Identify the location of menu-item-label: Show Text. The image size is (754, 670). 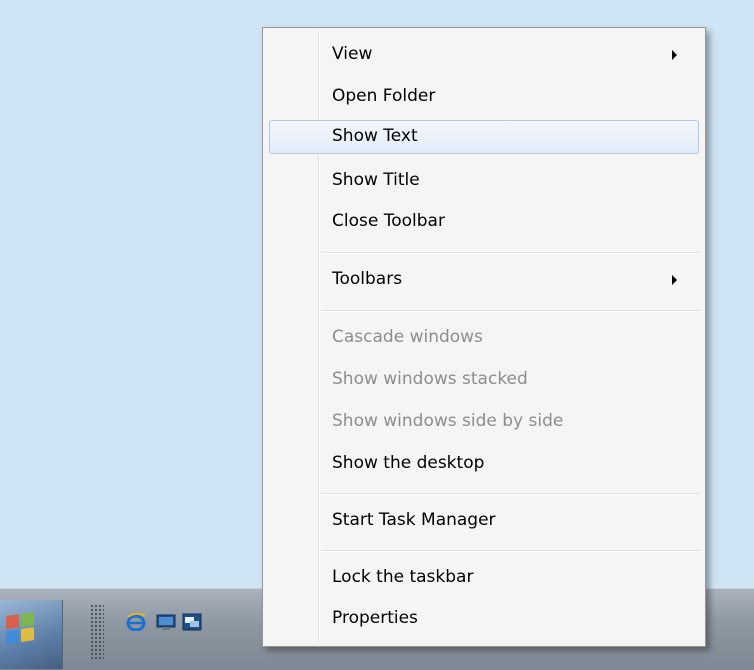
(375, 136).